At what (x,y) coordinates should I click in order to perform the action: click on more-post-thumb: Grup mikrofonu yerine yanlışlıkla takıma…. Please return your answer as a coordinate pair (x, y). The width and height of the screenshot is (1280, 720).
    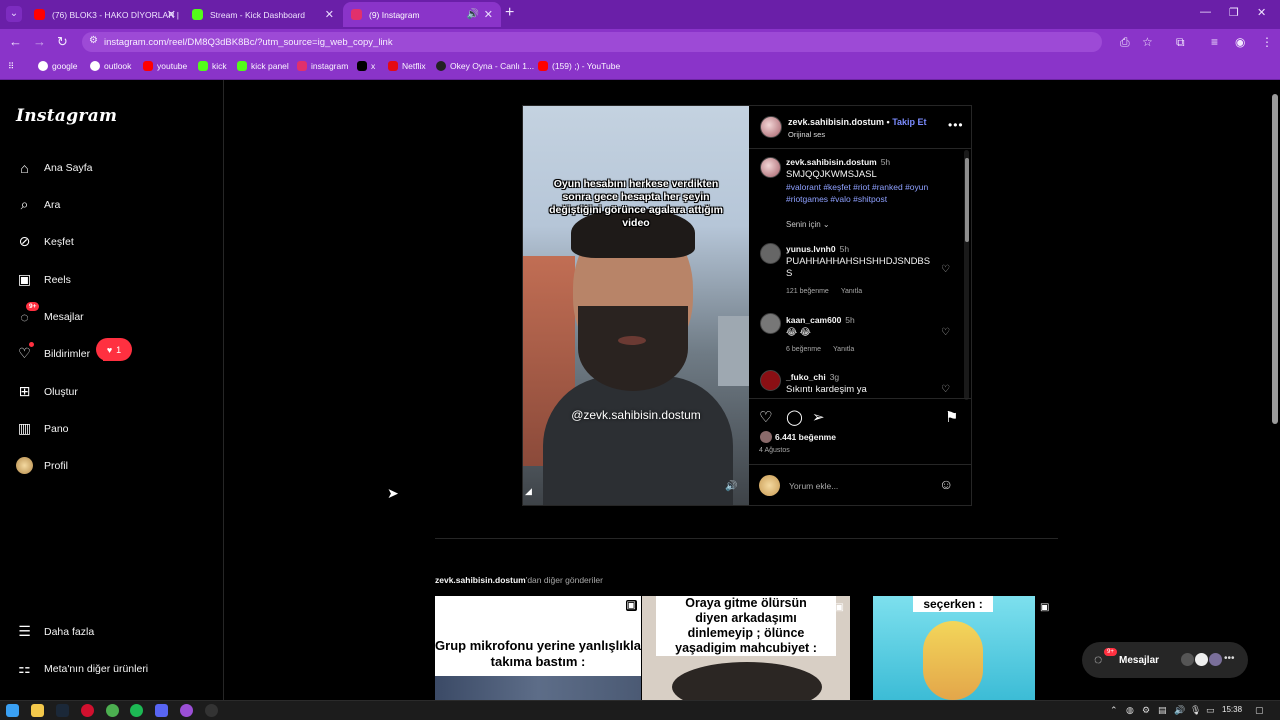
    Looking at the image, I should click on (538, 648).